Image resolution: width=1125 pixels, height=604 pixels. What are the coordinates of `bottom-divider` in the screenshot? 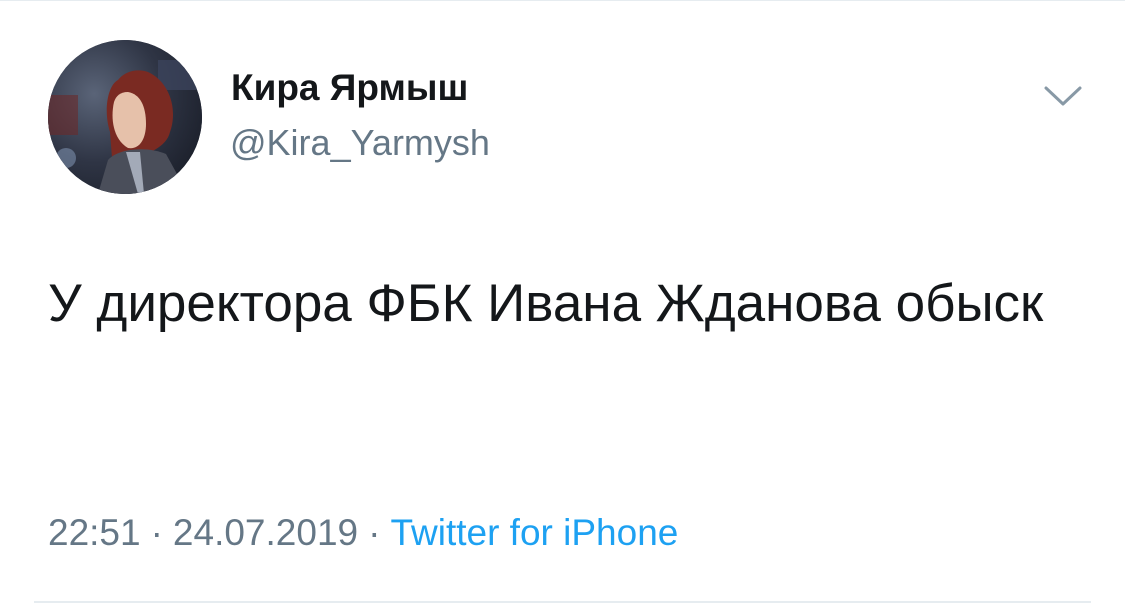 It's located at (562, 602).